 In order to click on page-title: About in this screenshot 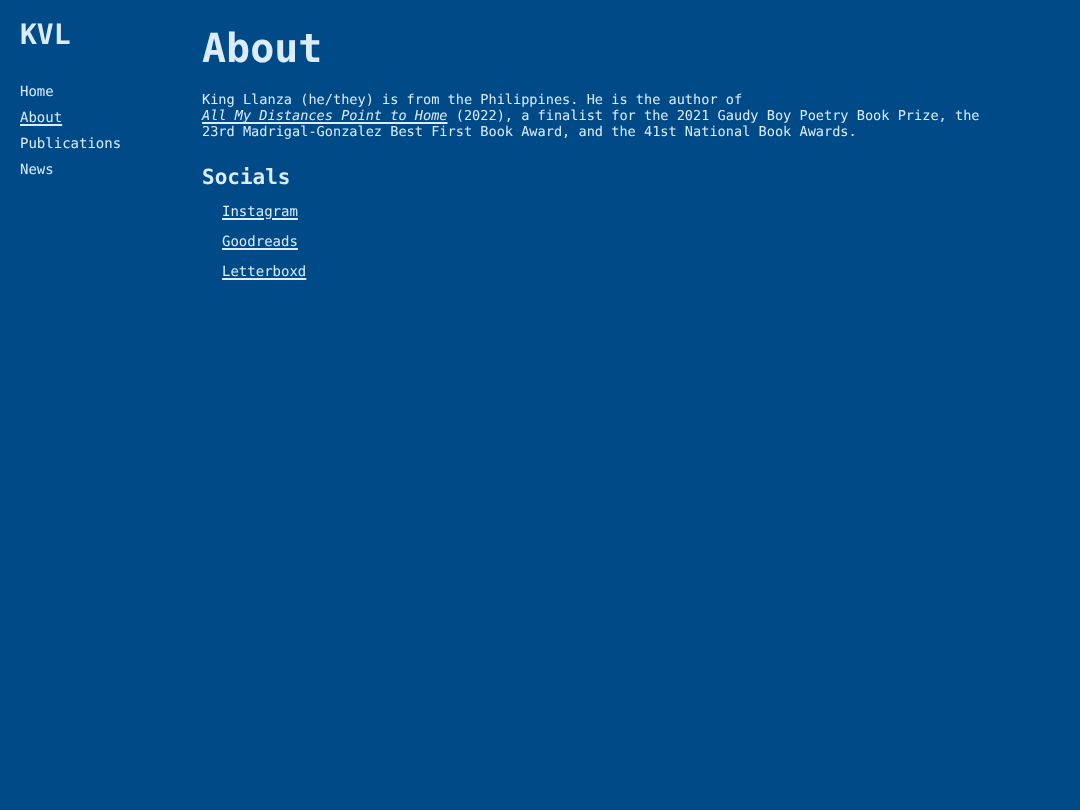, I will do `click(263, 48)`.